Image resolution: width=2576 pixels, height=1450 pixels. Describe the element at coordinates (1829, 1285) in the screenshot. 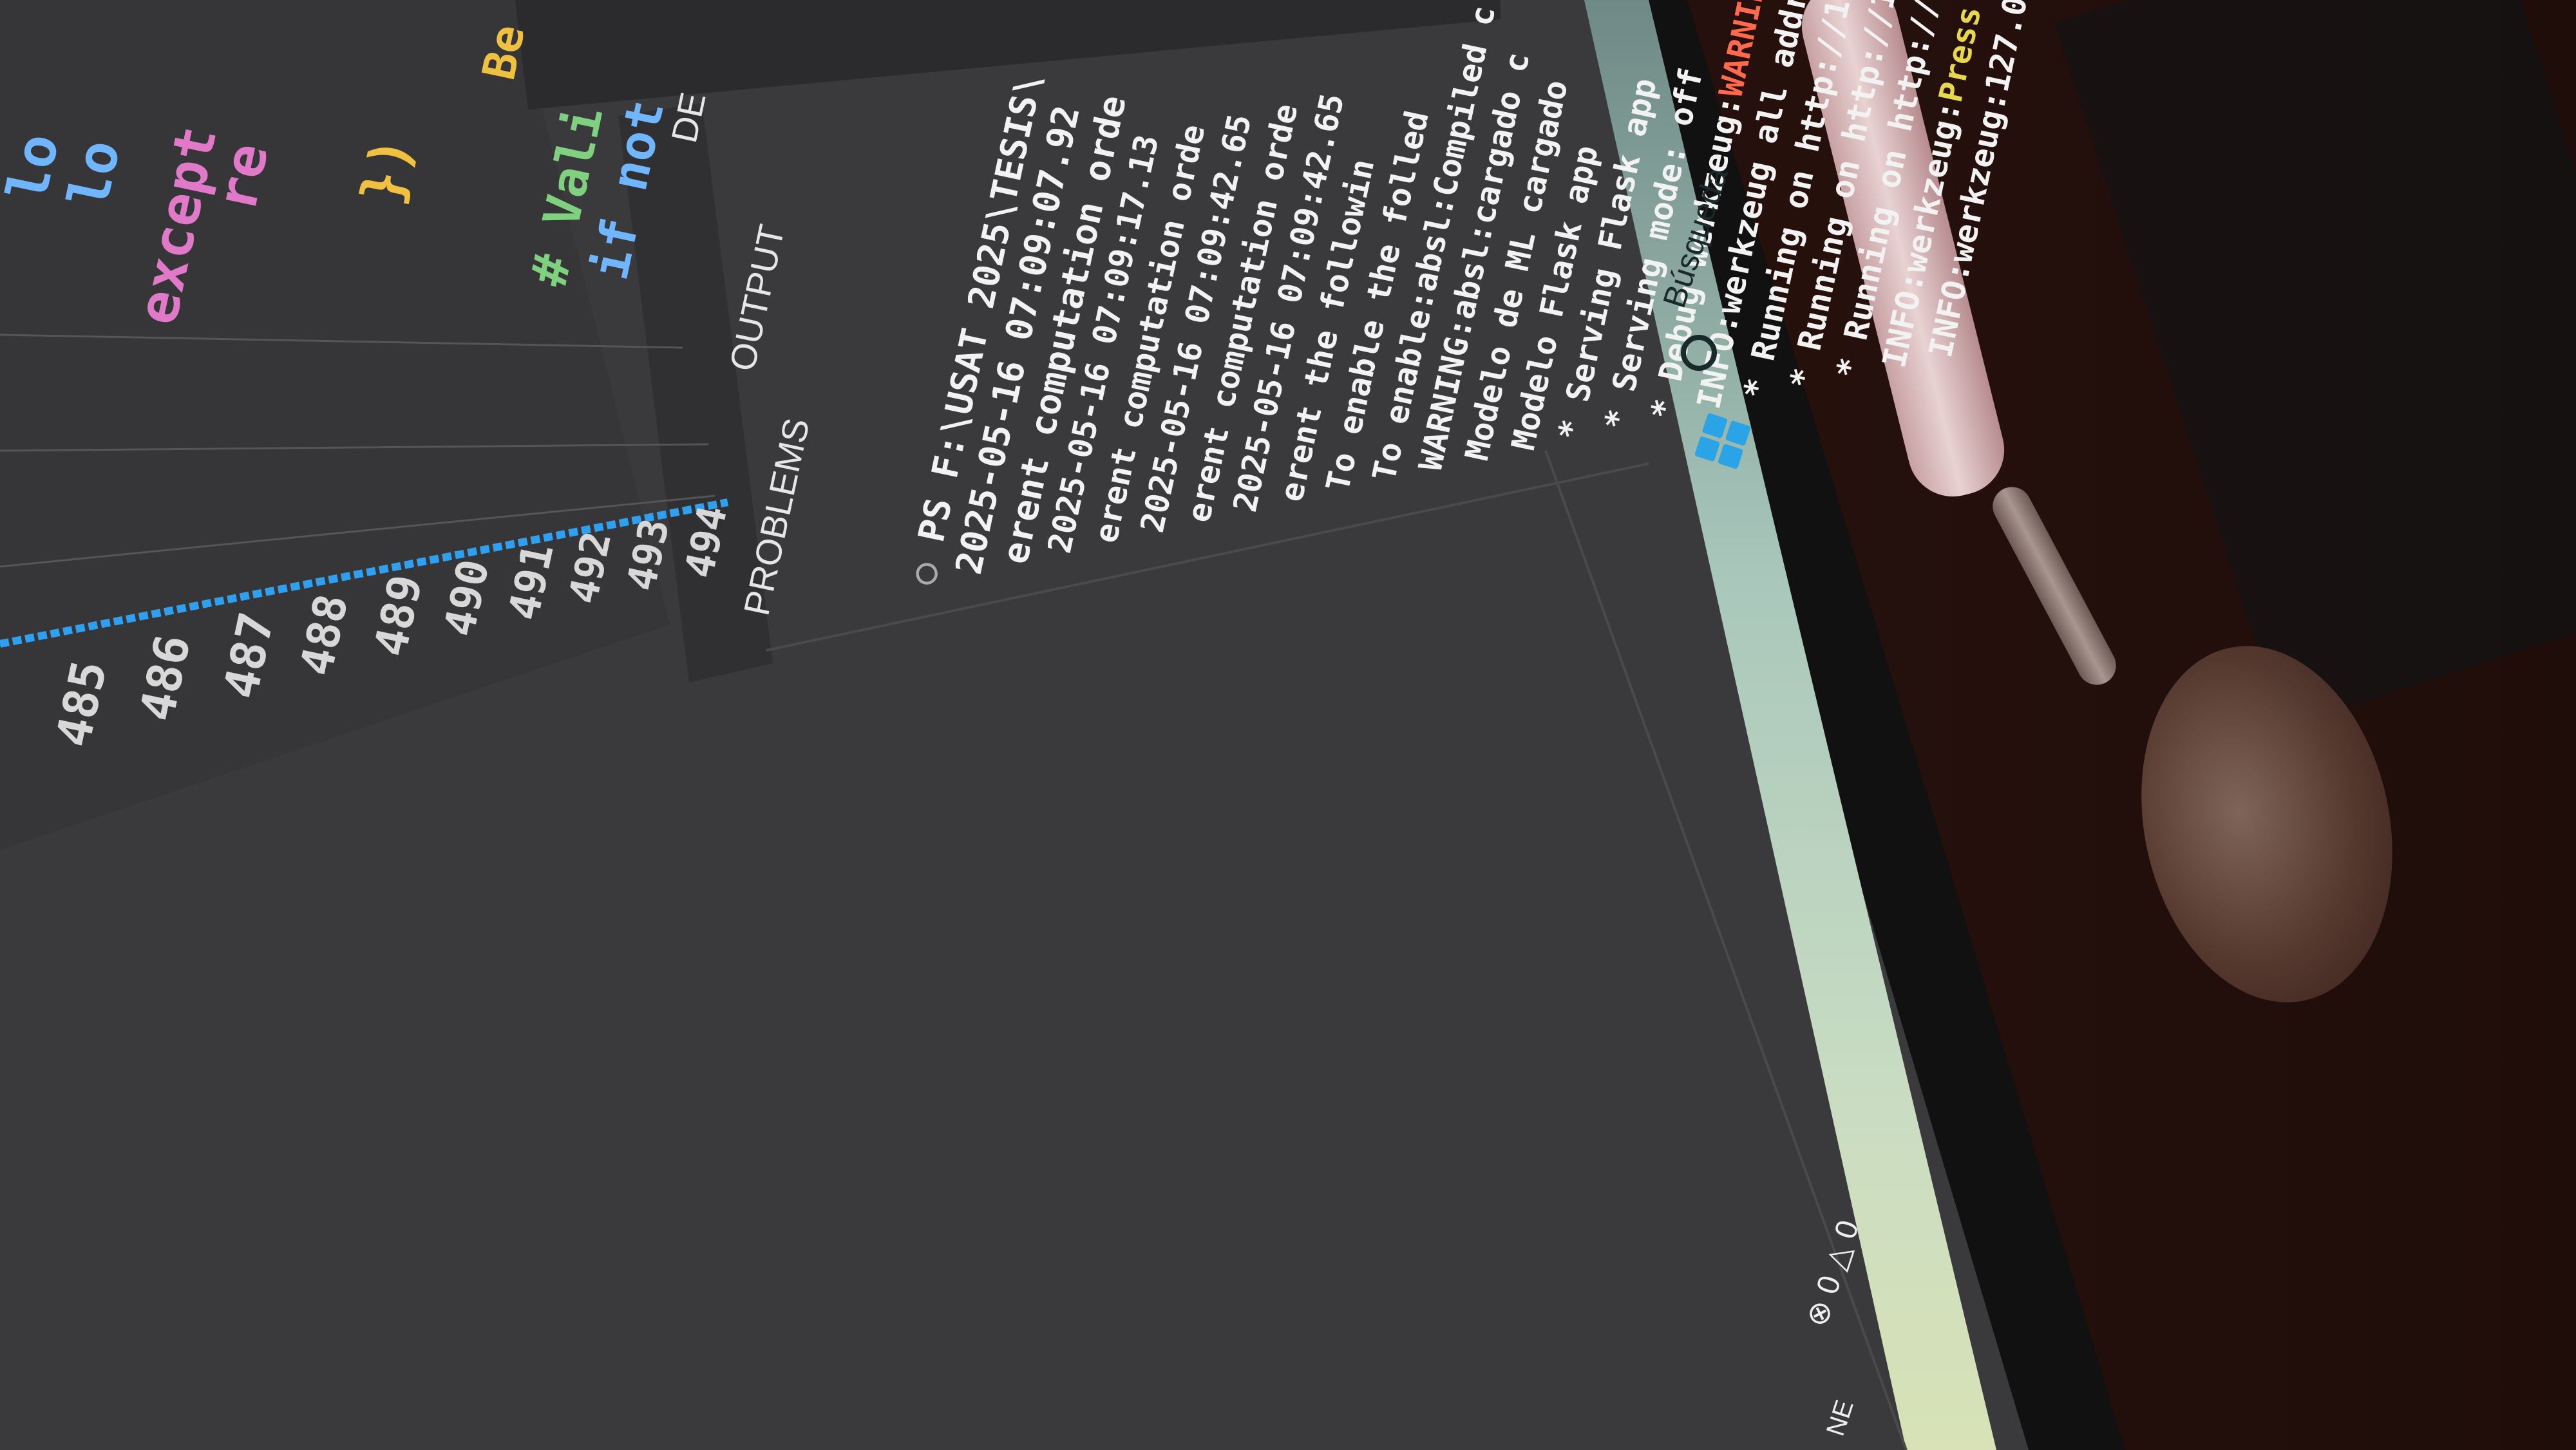

I see `error-count: 0` at that location.